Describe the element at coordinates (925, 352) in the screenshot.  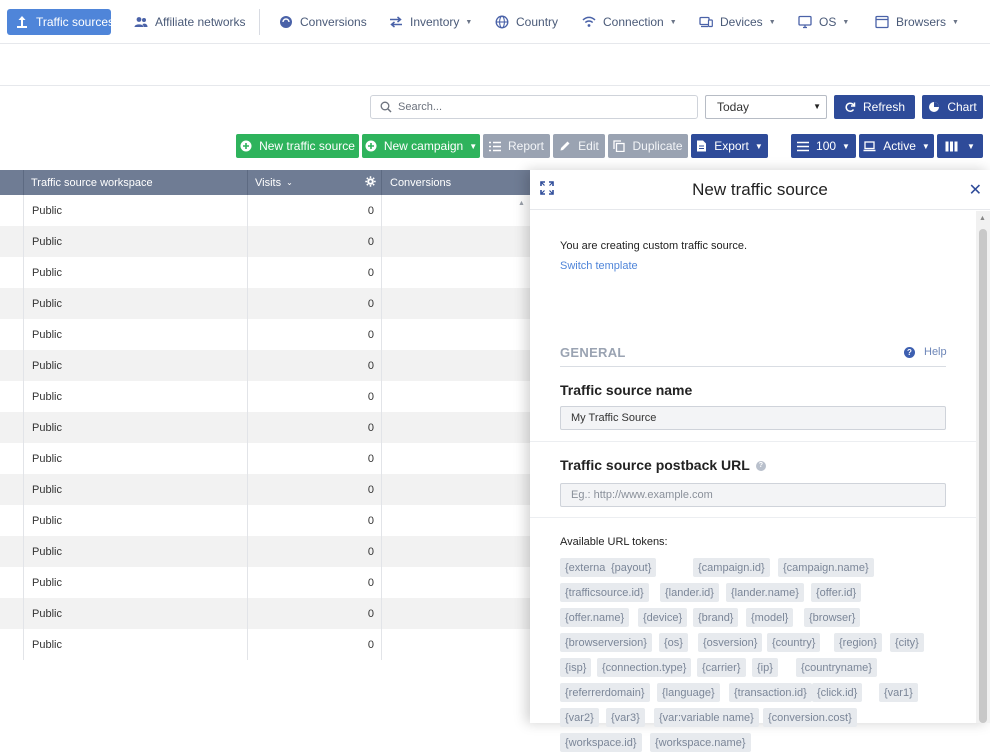
I see `help-link: ? Help` at that location.